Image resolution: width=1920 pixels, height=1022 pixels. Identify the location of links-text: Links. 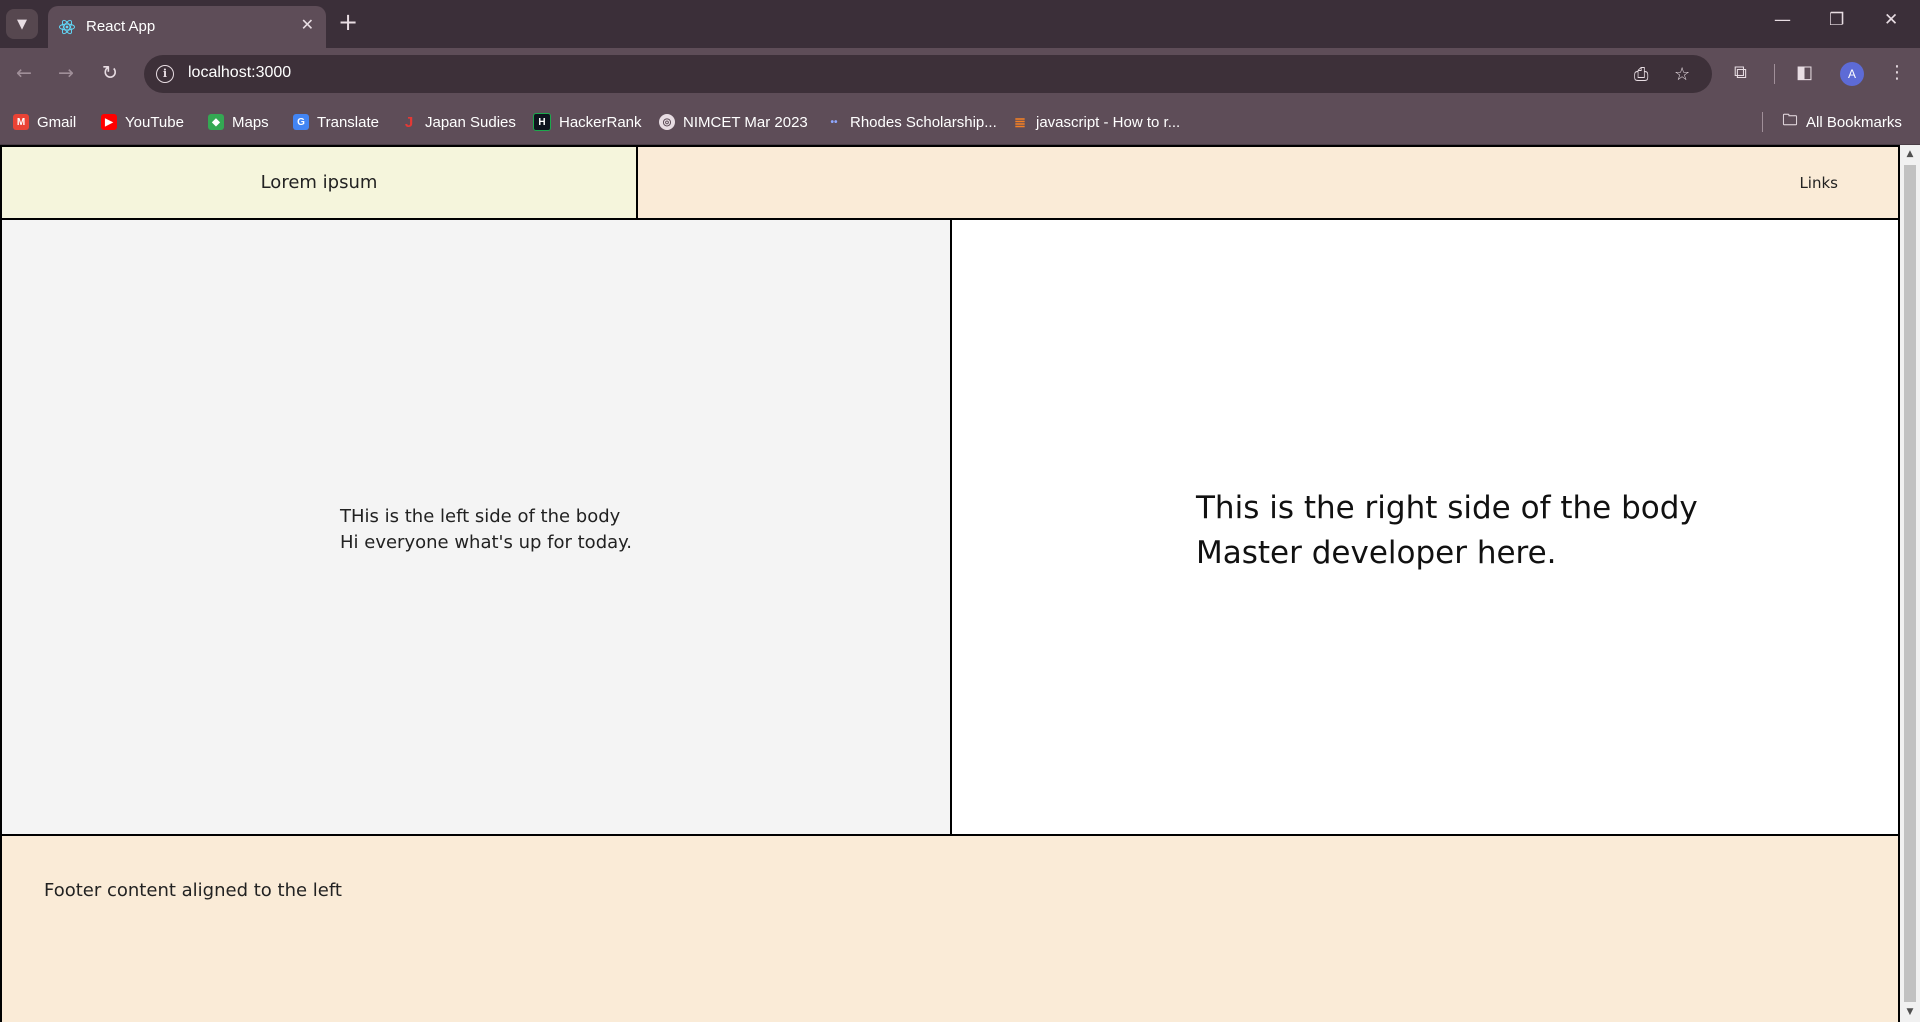
(1818, 183).